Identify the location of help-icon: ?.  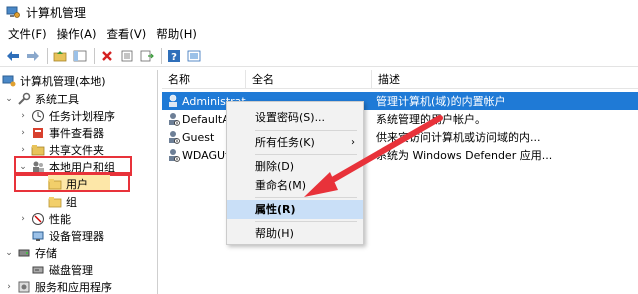
(174, 56).